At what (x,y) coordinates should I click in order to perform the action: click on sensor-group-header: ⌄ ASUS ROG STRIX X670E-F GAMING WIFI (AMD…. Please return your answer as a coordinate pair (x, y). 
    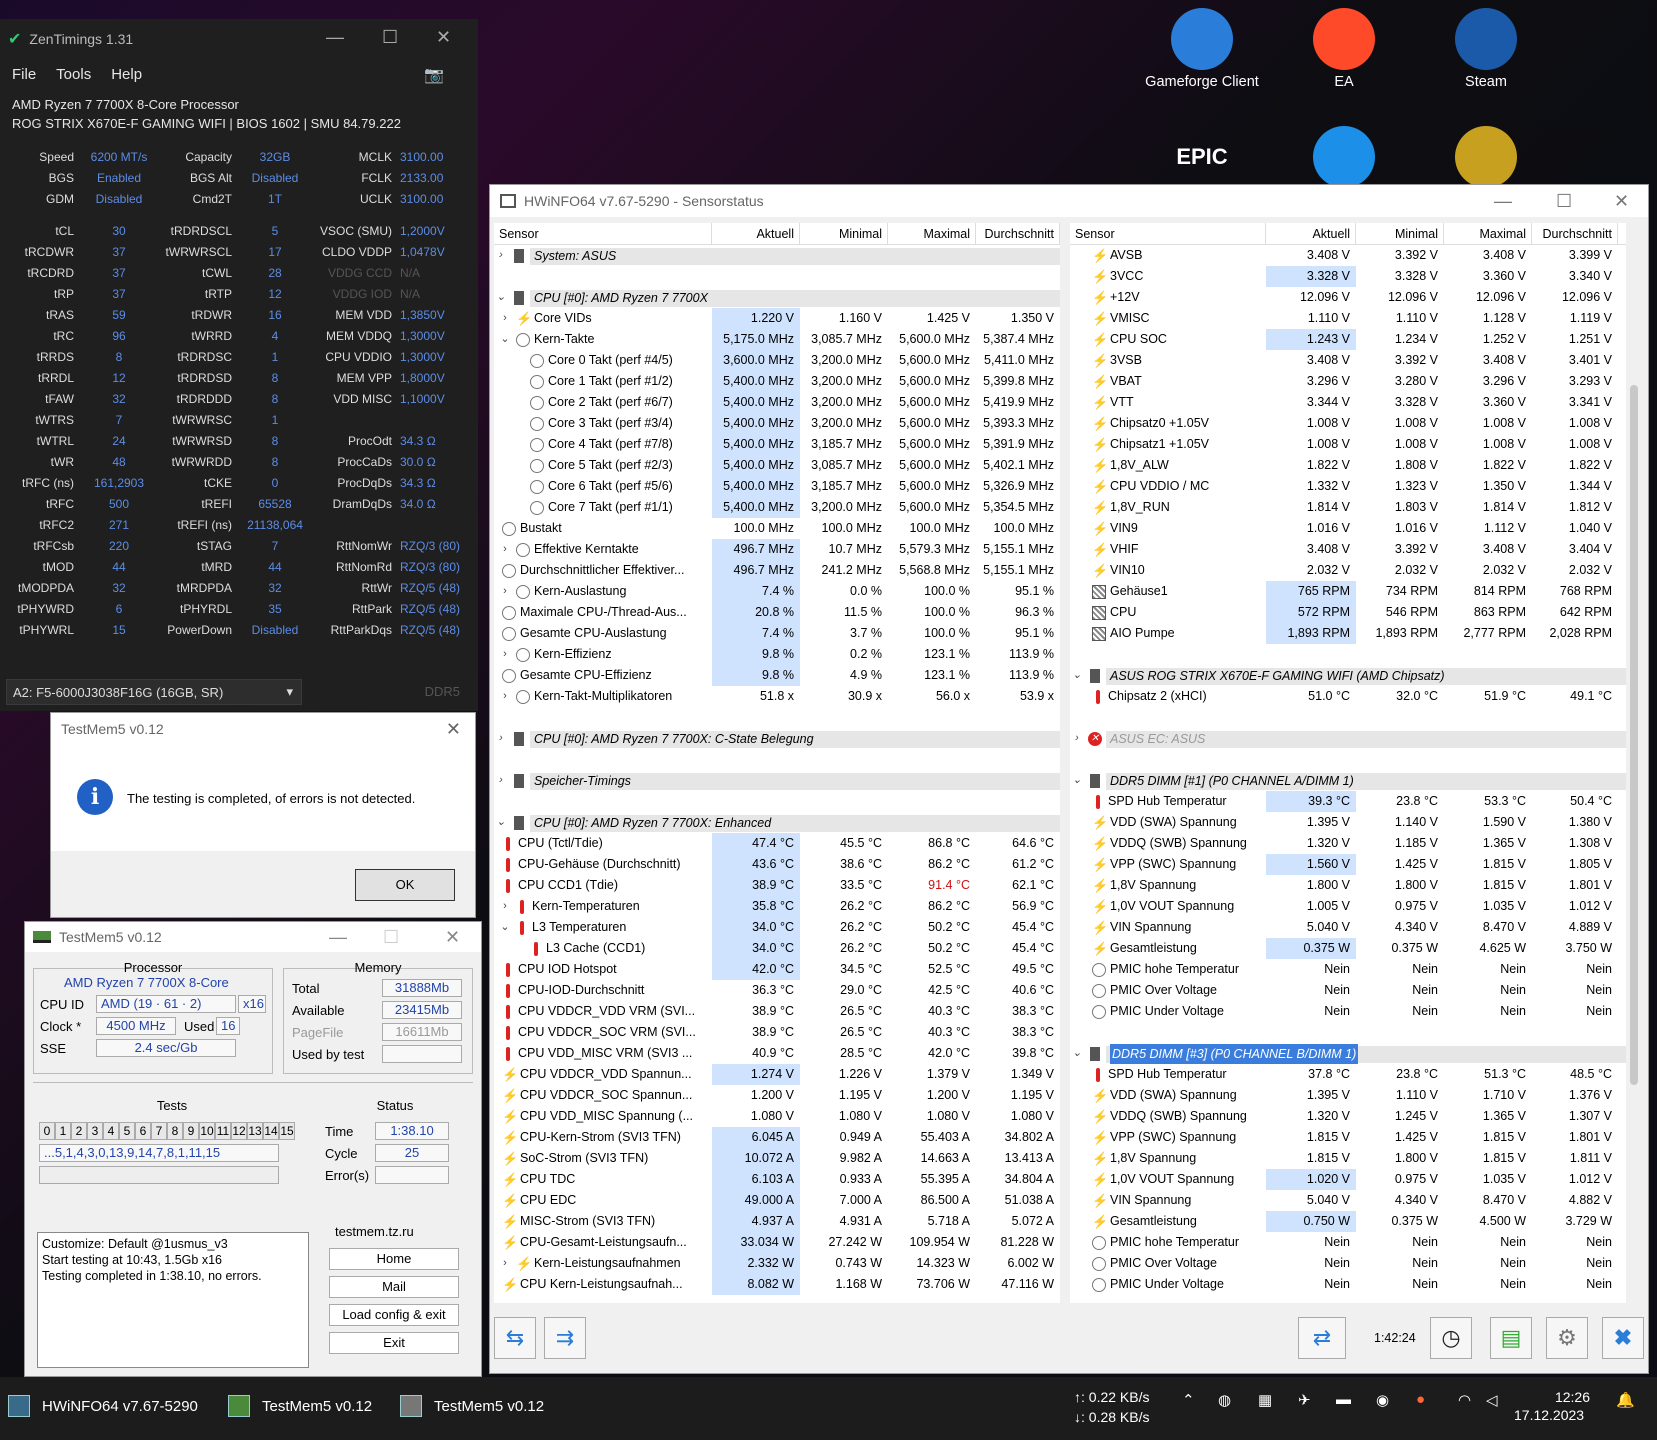
    Looking at the image, I should click on (1348, 675).